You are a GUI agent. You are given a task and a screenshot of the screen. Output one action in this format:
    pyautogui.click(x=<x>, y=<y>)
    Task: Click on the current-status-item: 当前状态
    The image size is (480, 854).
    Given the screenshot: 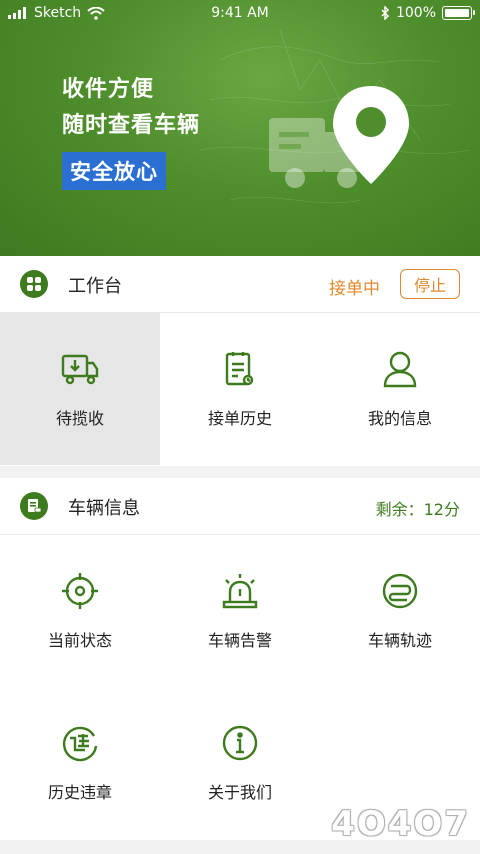 What is the action you would take?
    pyautogui.click(x=80, y=611)
    